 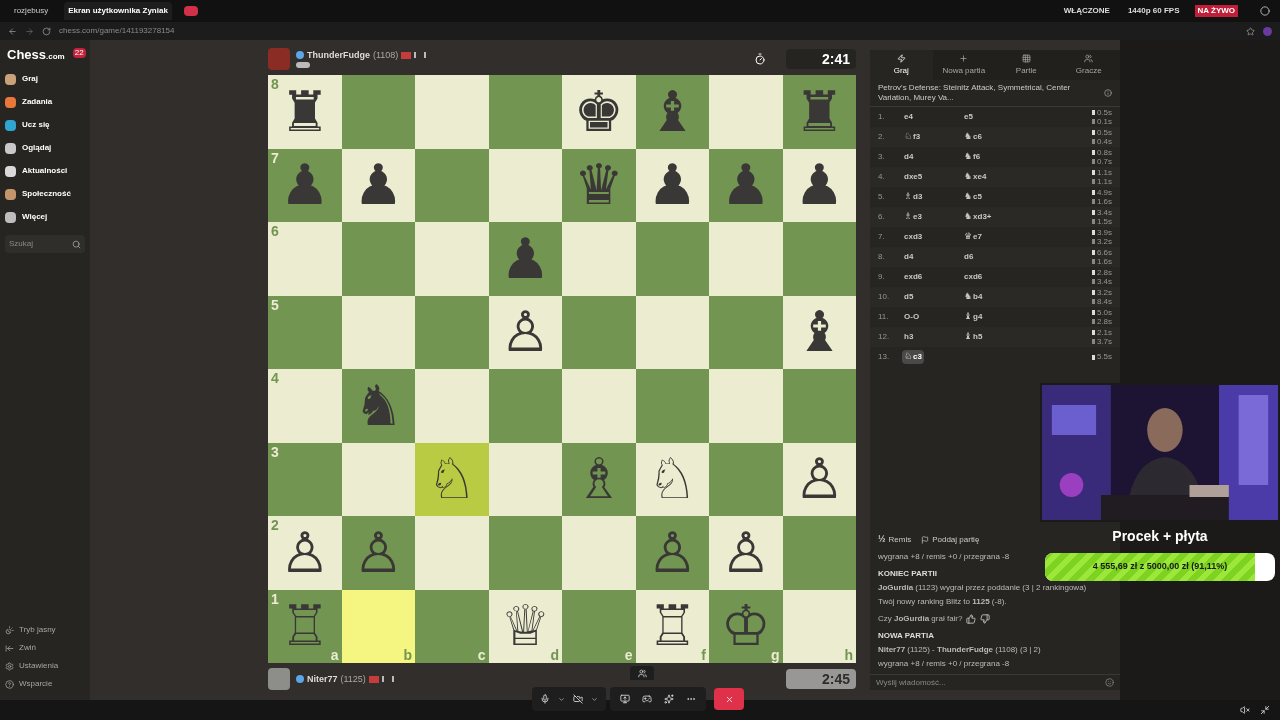 I want to click on move-time: 6.6s, so click(x=1104, y=252).